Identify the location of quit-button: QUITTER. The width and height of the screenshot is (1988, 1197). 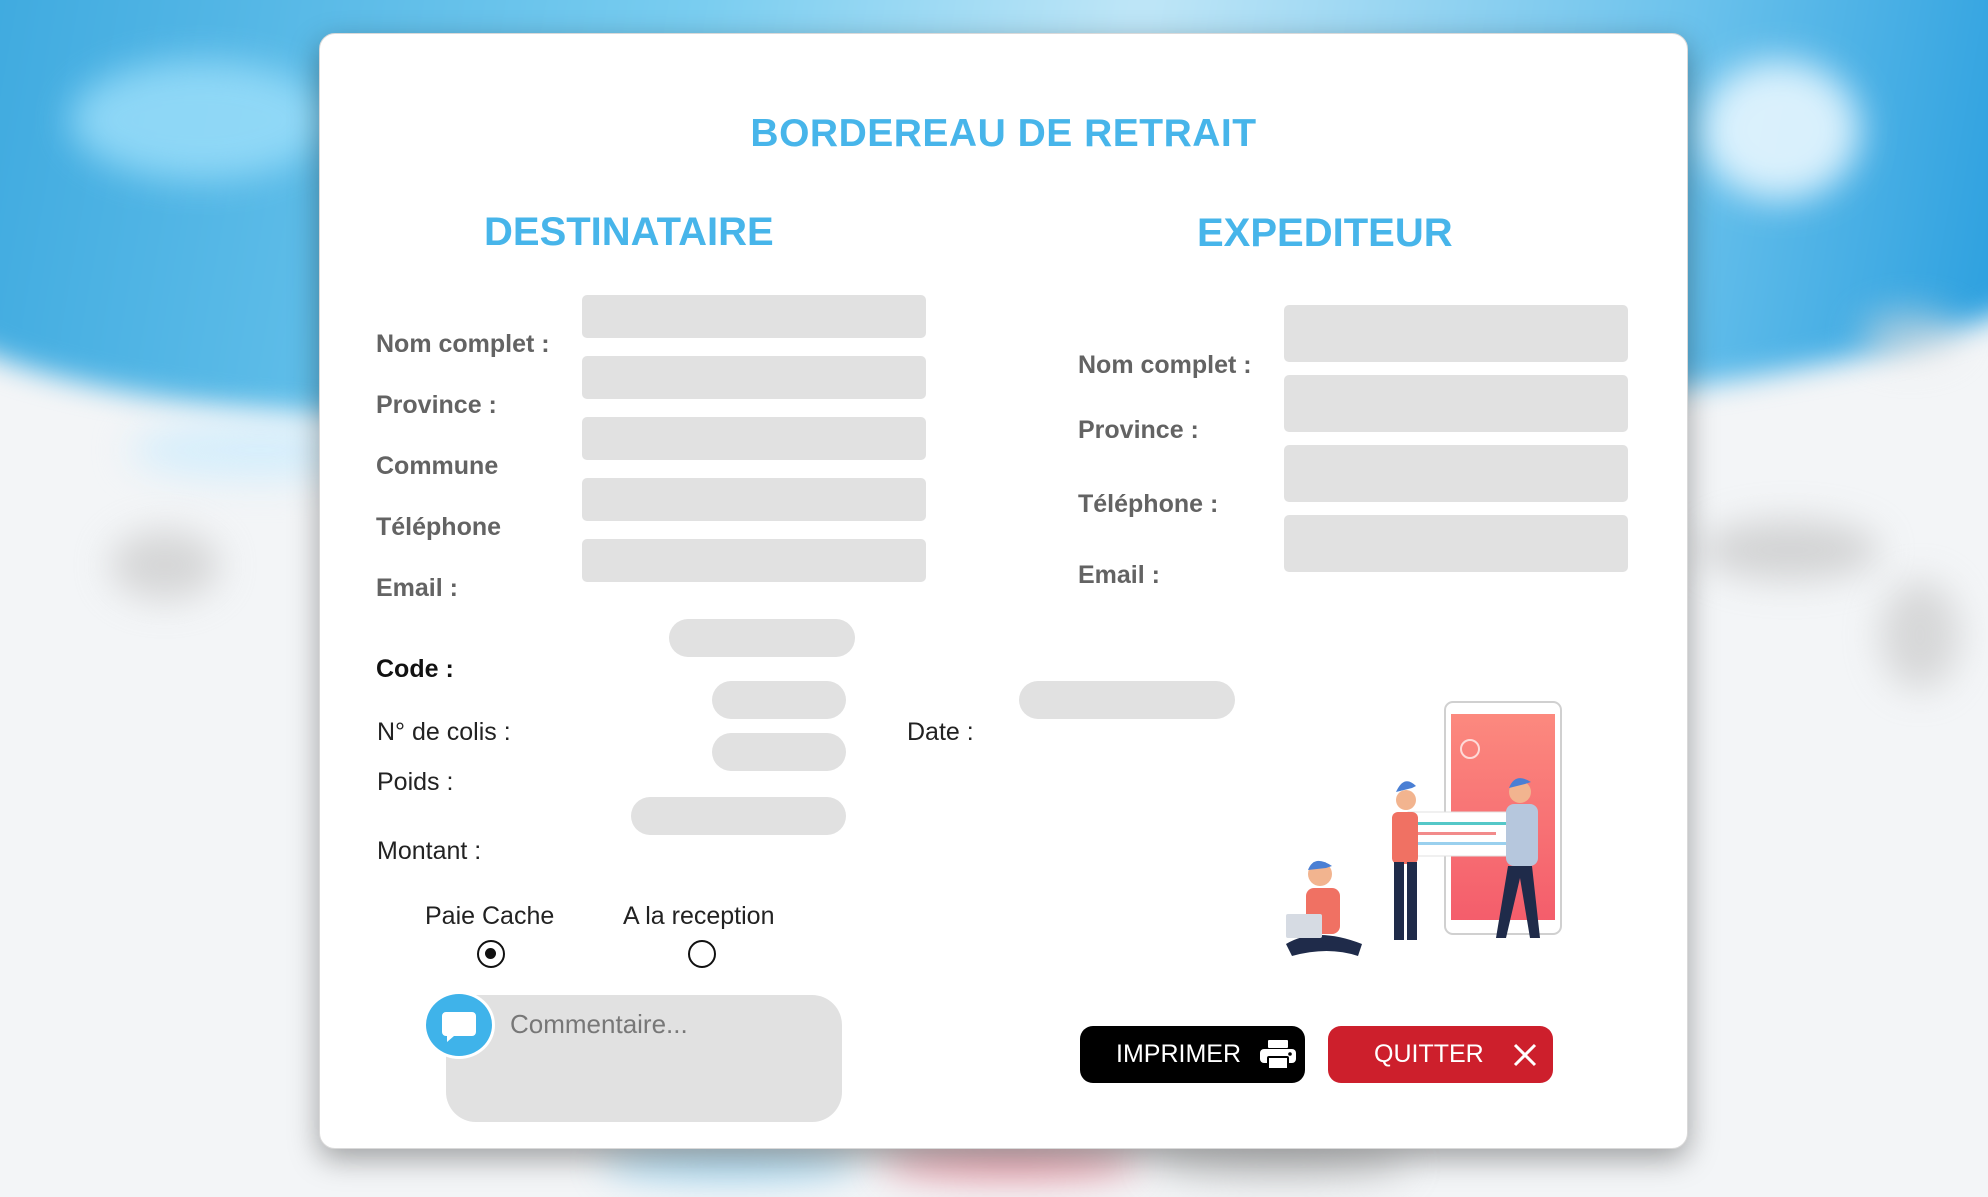
(1440, 1054).